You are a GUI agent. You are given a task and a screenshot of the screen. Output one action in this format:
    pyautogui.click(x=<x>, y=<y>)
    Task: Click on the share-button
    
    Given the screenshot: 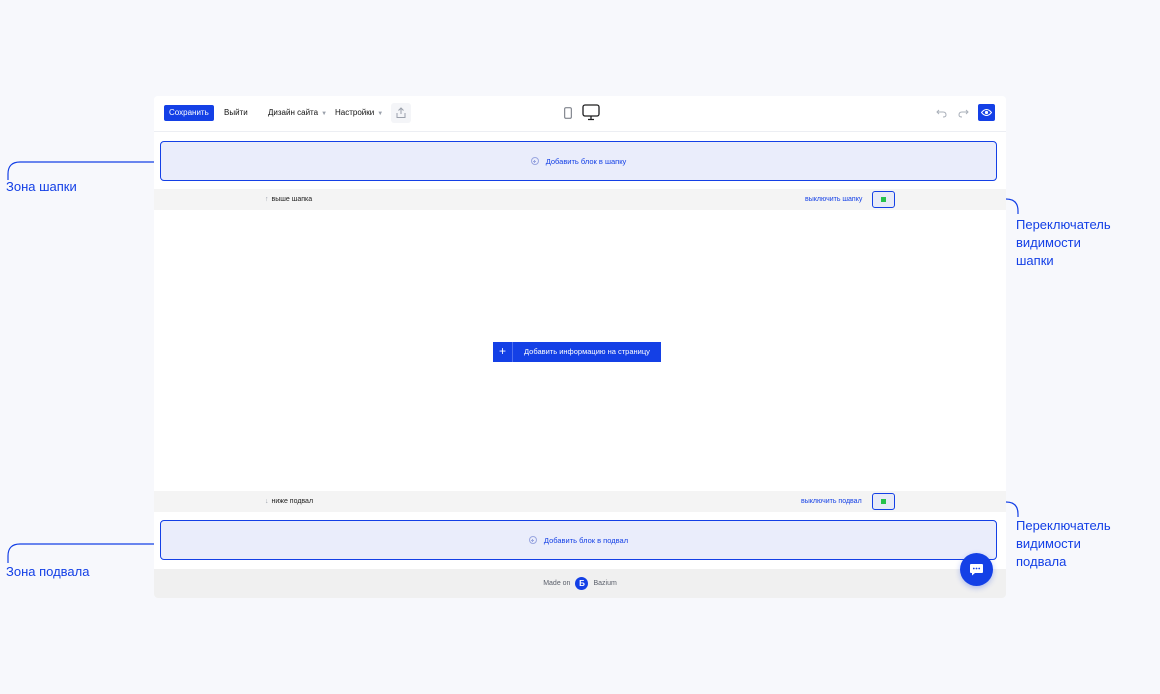 What is the action you would take?
    pyautogui.click(x=401, y=113)
    